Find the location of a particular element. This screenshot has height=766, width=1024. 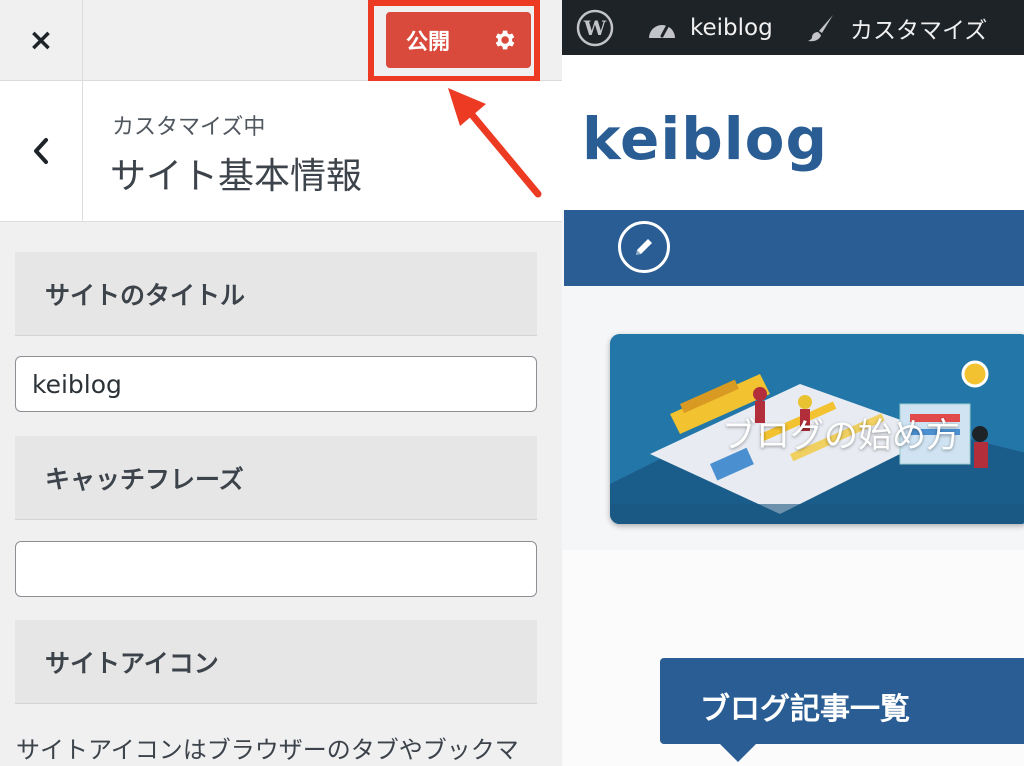

admin-bar-site: keiblog is located at coordinates (709, 27).